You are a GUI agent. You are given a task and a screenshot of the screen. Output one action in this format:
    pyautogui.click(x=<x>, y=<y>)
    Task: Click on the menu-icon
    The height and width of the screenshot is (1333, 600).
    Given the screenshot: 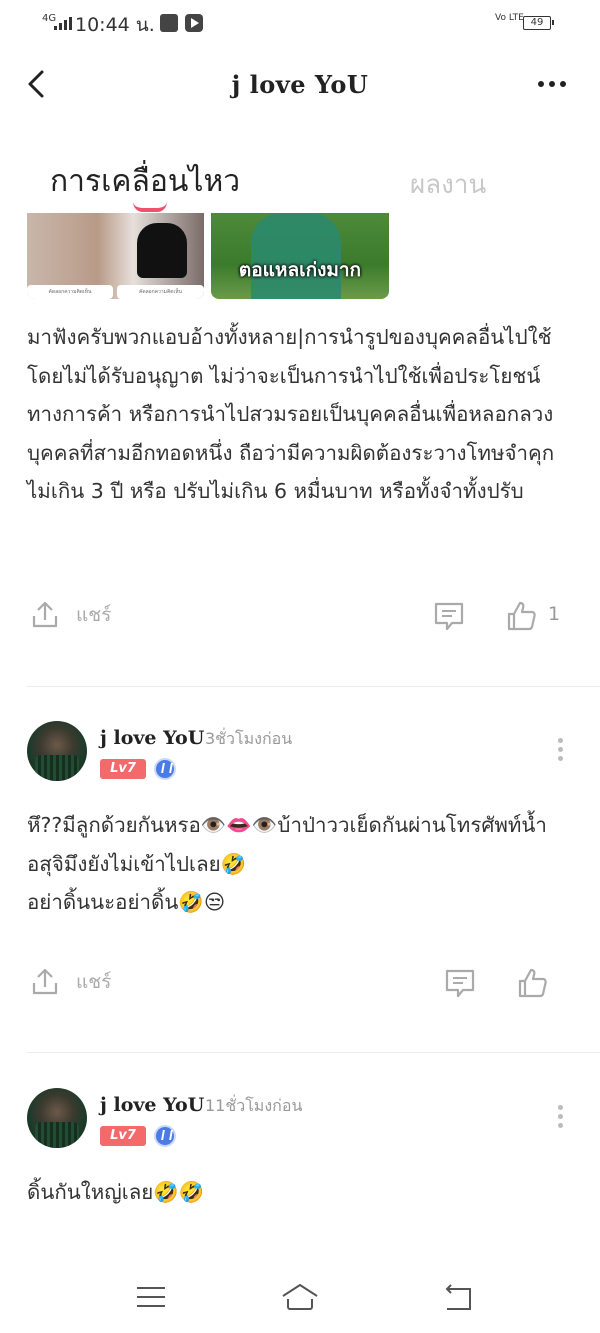 What is the action you would take?
    pyautogui.click(x=151, y=1297)
    